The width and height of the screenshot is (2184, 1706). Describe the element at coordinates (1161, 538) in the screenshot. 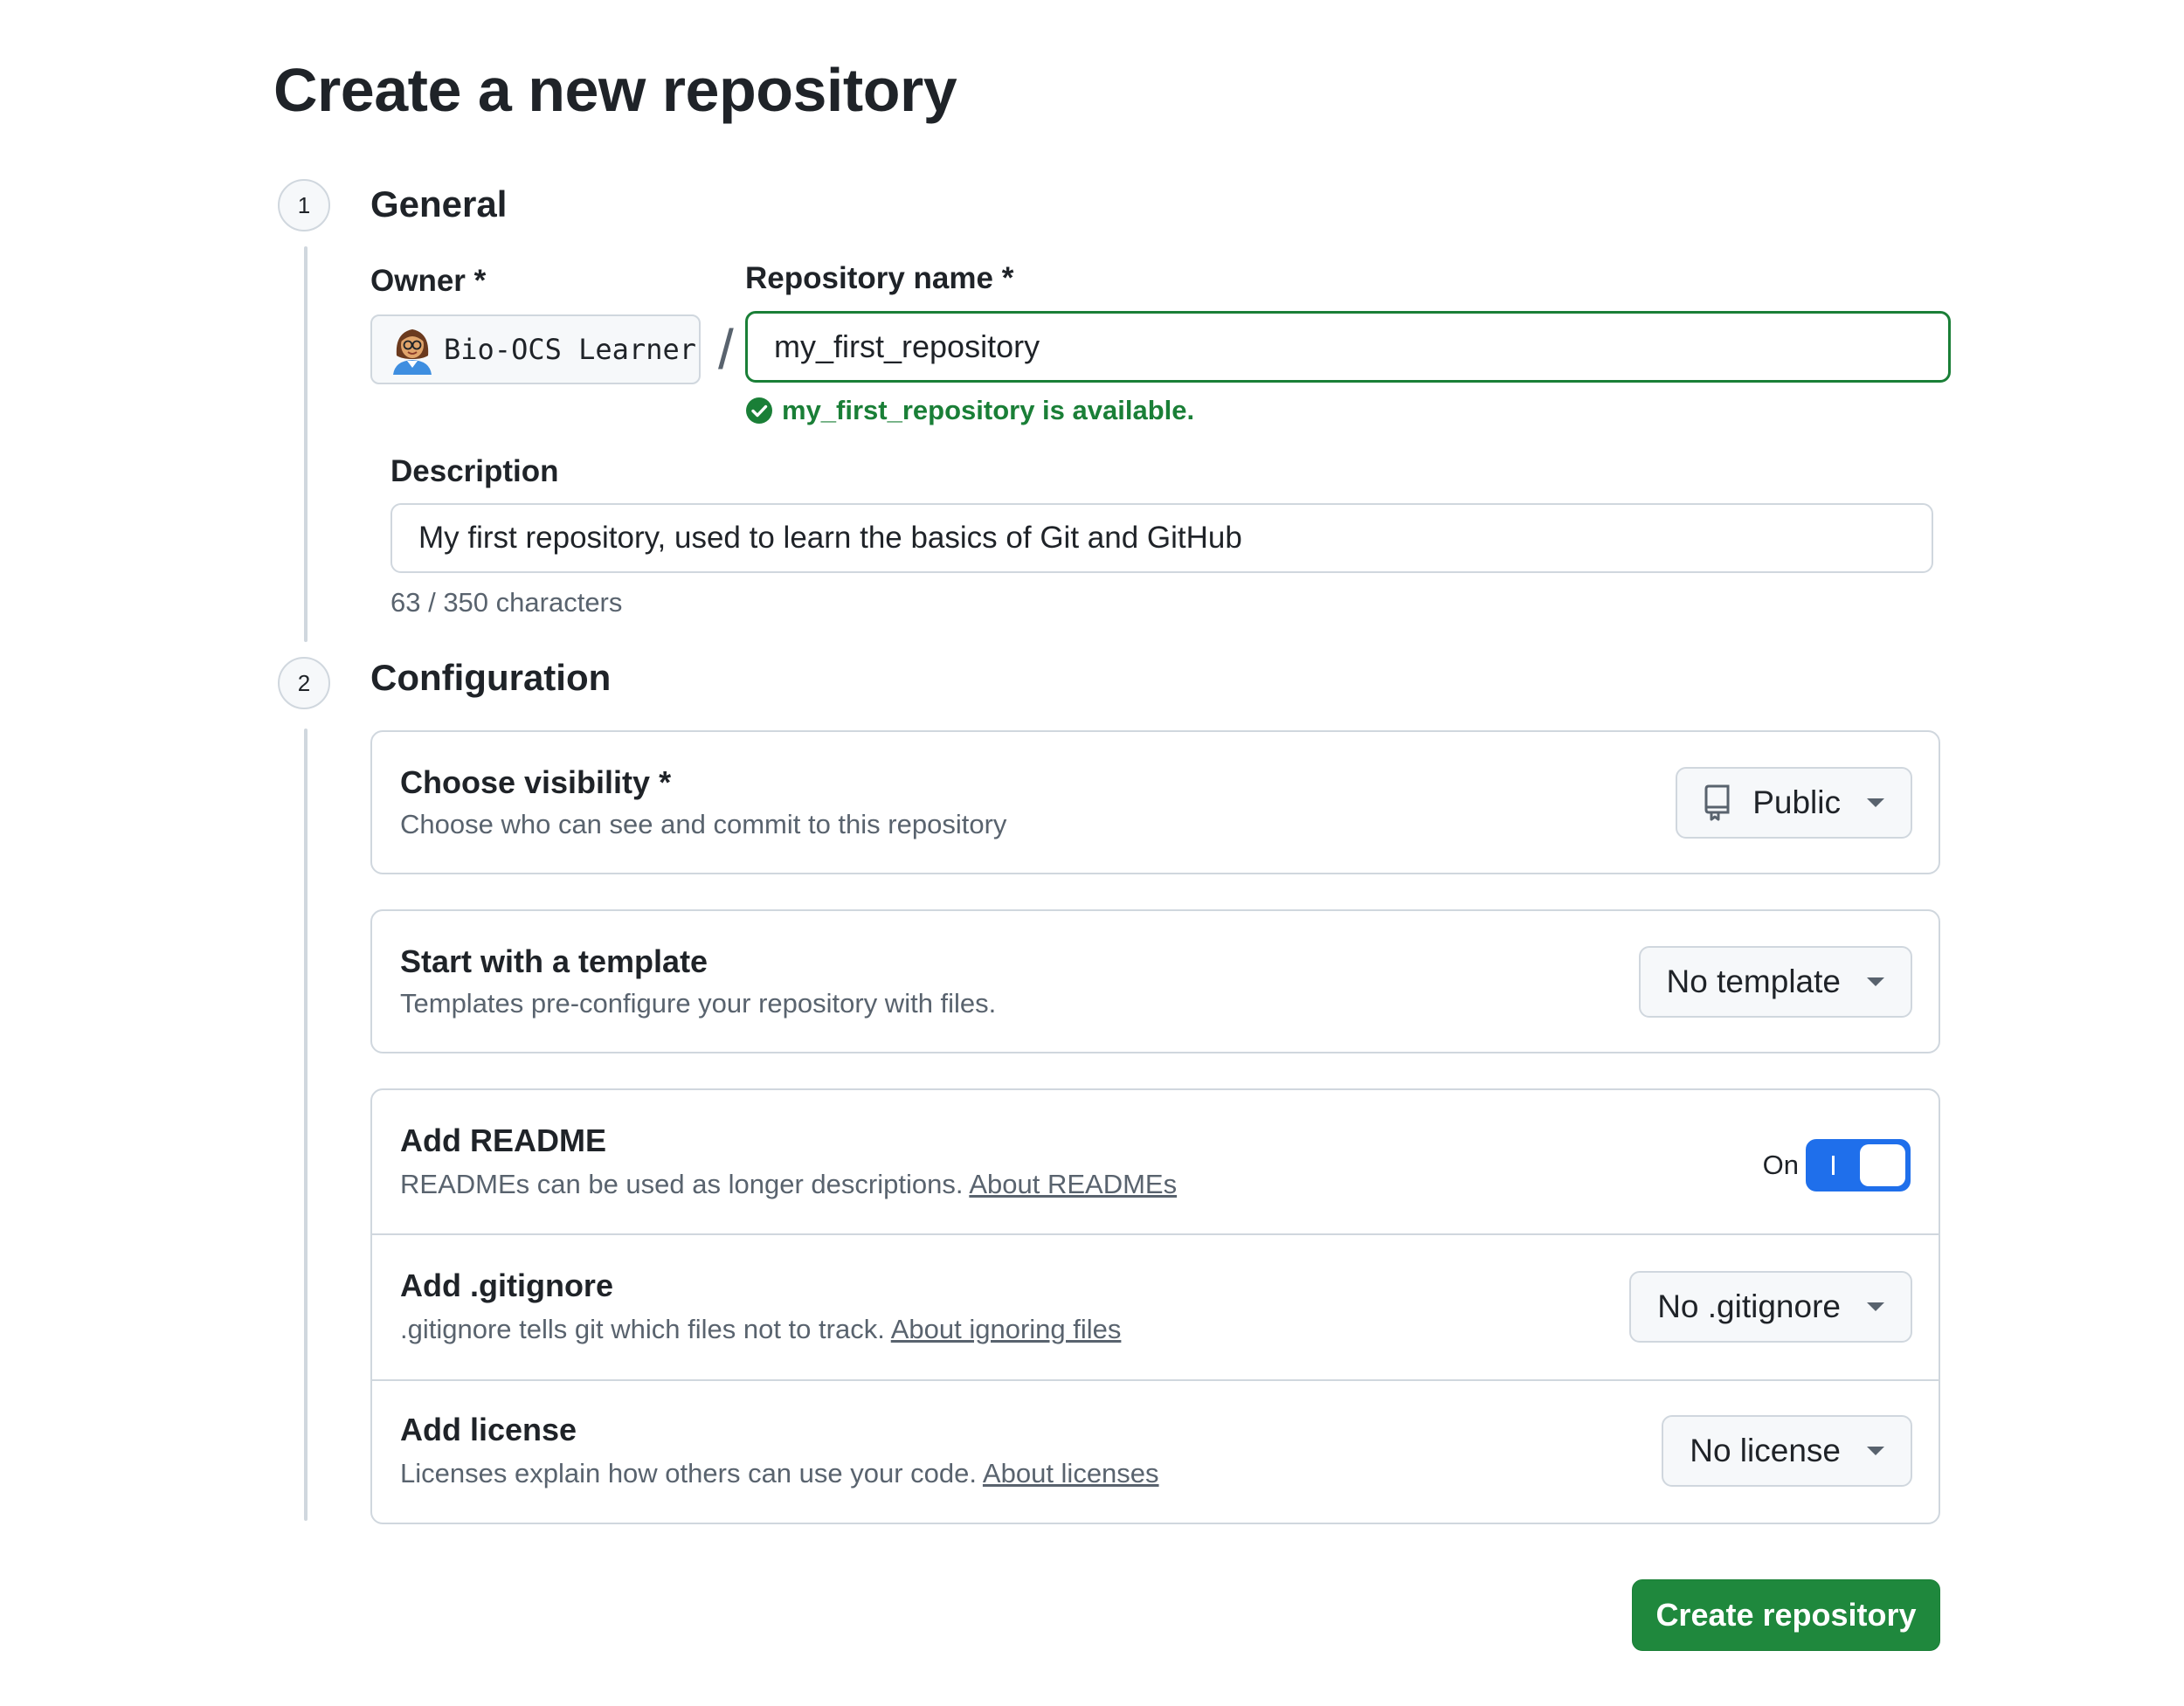

I see `description-input` at that location.